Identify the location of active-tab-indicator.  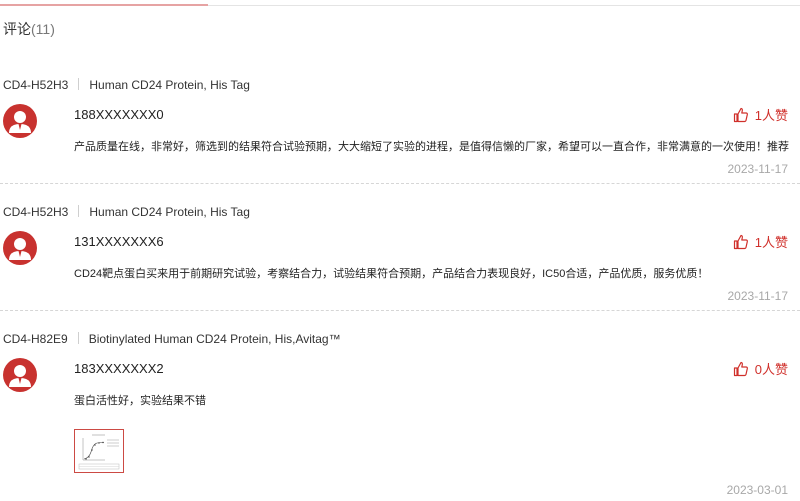
(104, 5).